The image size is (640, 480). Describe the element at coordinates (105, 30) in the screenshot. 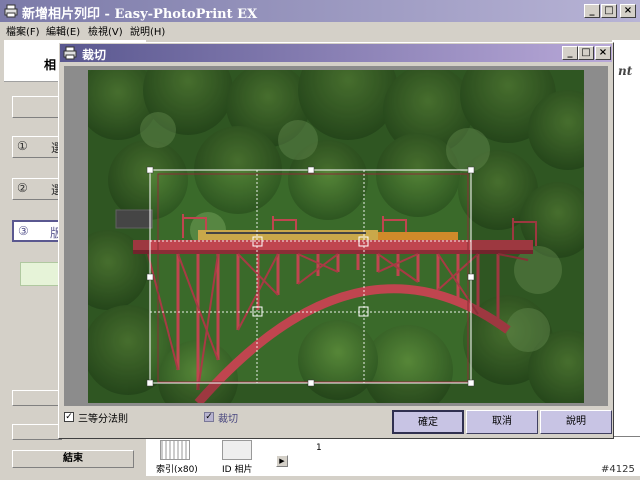

I see `menu-view: 檢視(V)` at that location.